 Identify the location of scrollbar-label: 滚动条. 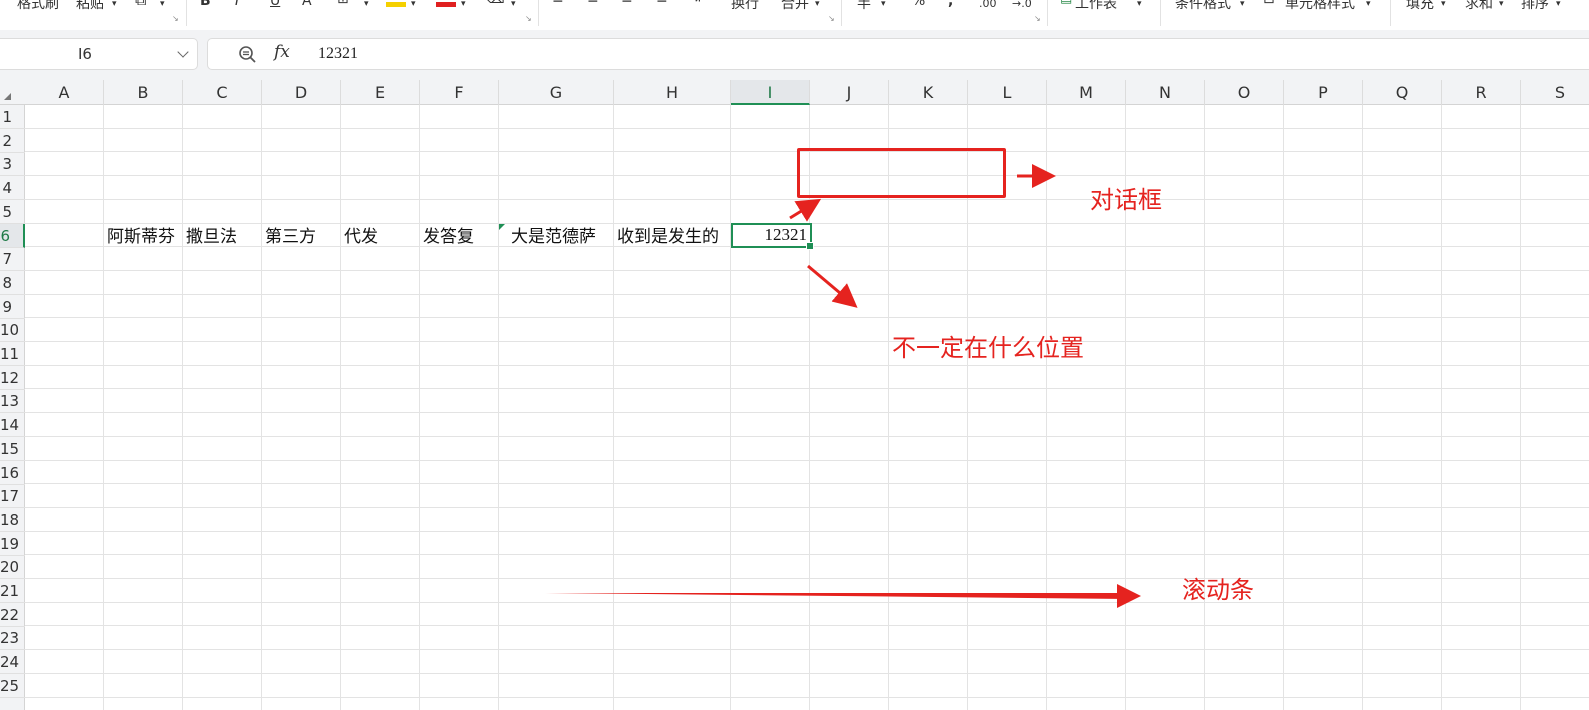
(1218, 590).